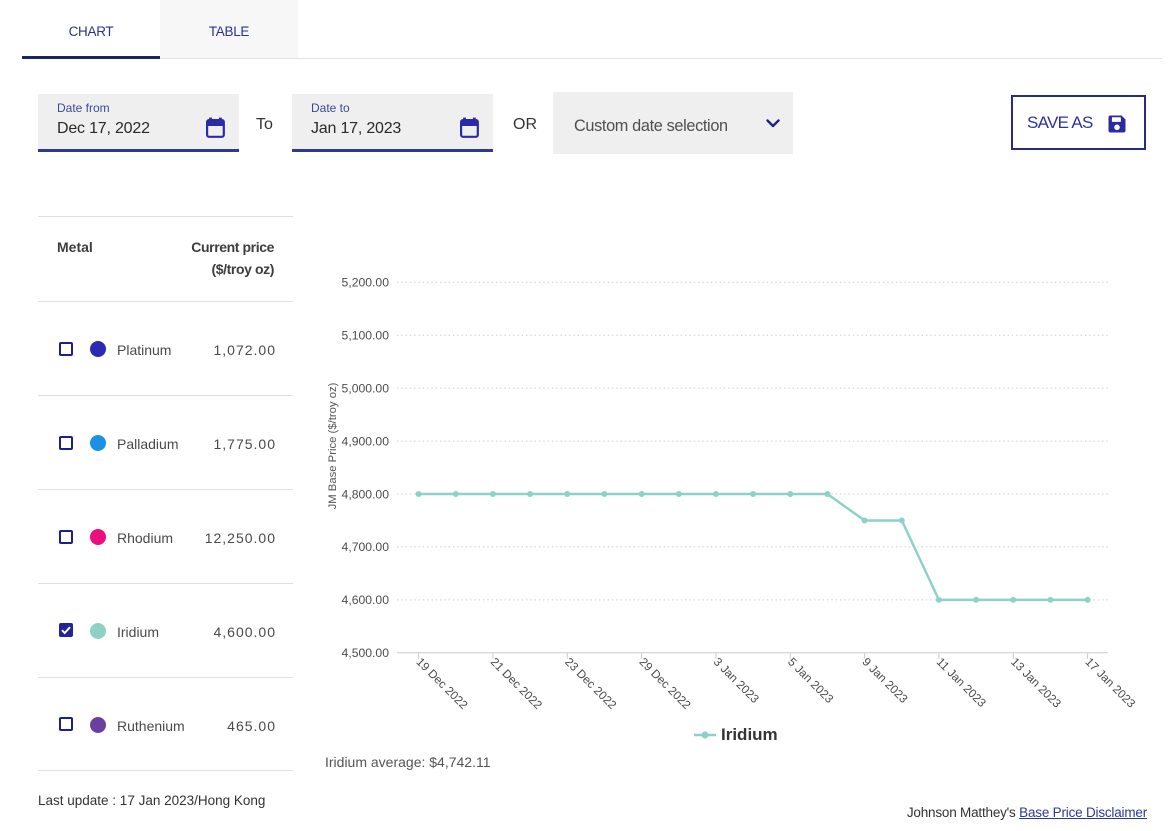  I want to click on svg-text: 3 Jan 2023, so click(736, 680).